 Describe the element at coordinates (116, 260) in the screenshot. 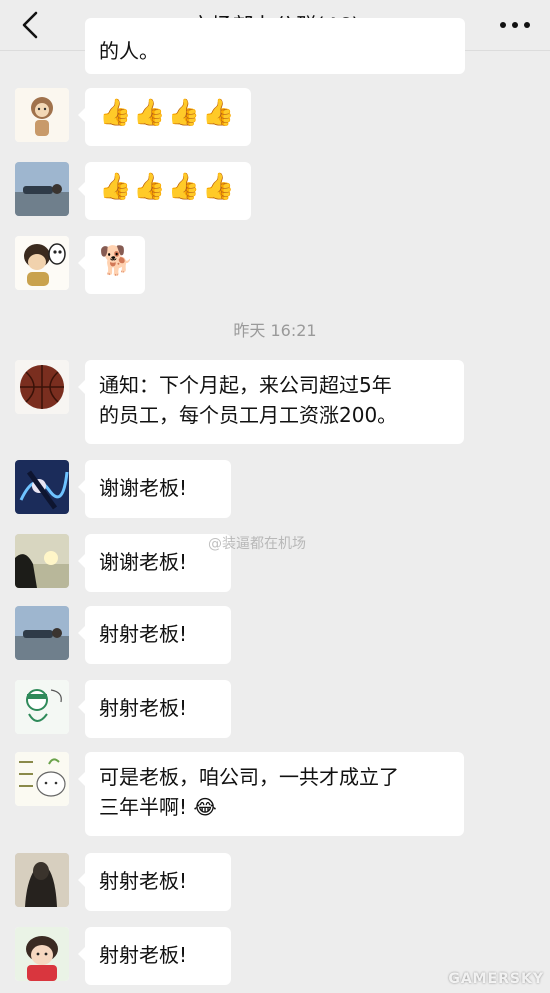

I see `doge-sticker: 🐕` at that location.